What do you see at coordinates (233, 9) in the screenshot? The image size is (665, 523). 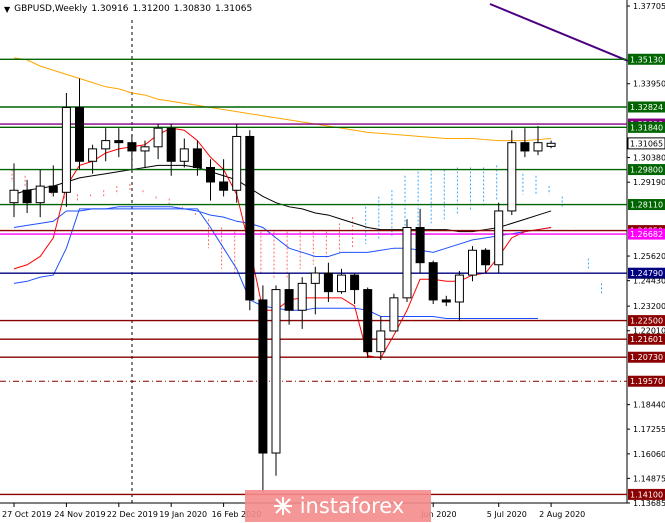 I see `close-value: 1.31065` at bounding box center [233, 9].